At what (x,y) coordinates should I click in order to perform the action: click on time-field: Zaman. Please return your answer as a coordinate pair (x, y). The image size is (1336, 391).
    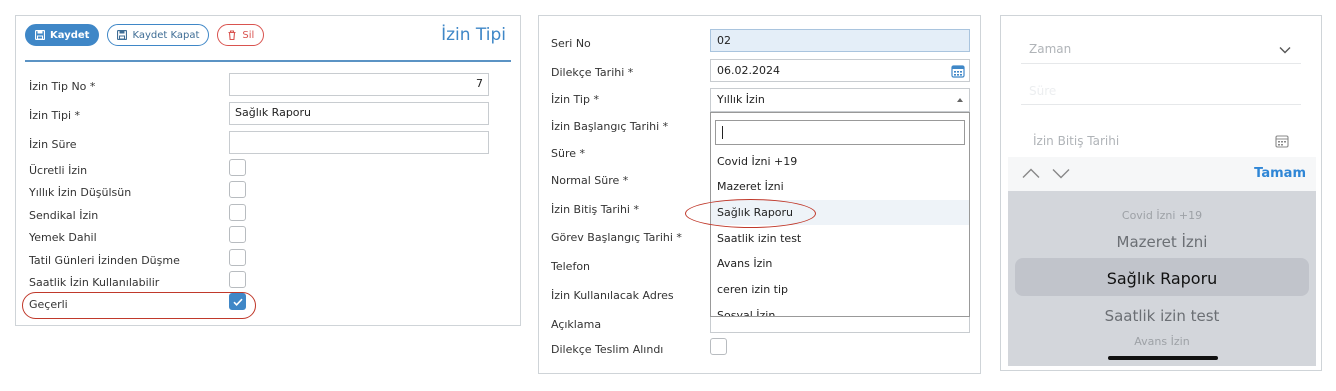
    Looking at the image, I should click on (1161, 50).